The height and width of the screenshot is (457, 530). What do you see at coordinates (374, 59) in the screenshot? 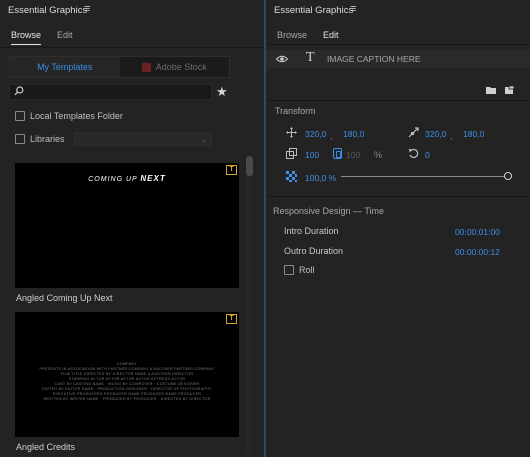
I see `layer-name: IMAGE CAPTION HERE` at bounding box center [374, 59].